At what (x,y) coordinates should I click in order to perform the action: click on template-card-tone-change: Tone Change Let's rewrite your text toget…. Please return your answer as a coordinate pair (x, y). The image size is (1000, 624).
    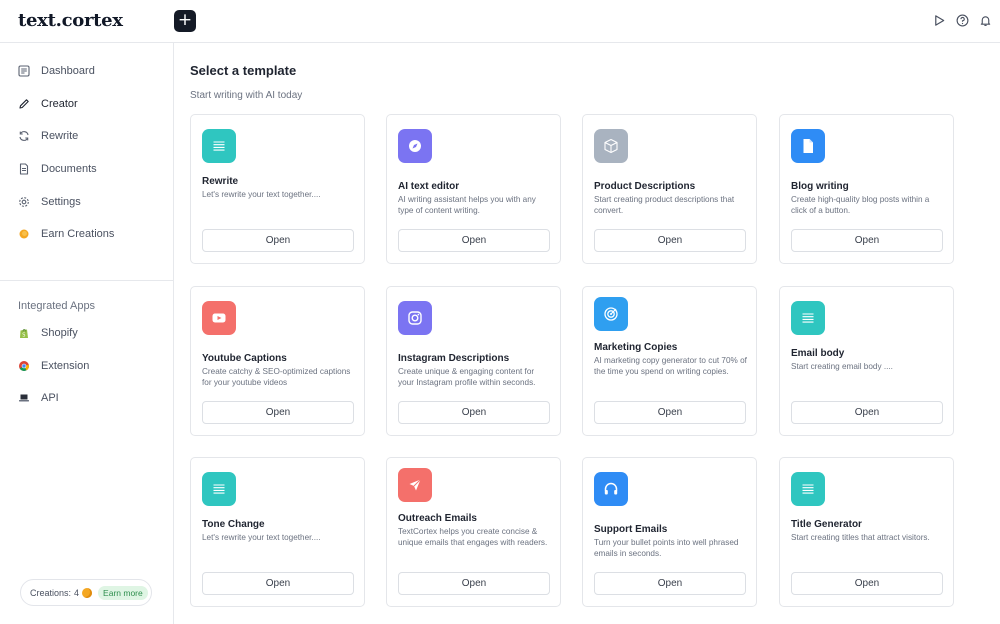
    Looking at the image, I should click on (277, 532).